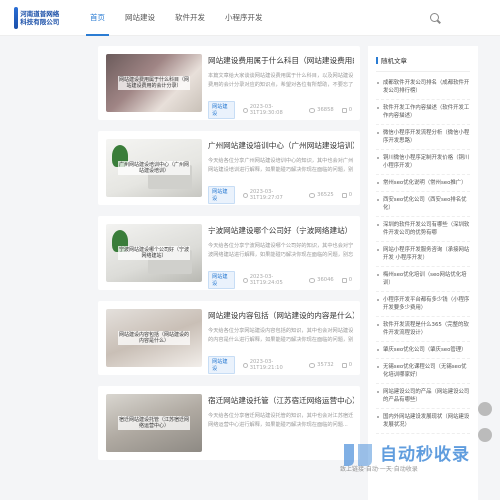  Describe the element at coordinates (423, 371) in the screenshot. I see `sidebar-article-link: 无锡seo优化课程公司（无锡seo优化培训哪家好）` at that location.